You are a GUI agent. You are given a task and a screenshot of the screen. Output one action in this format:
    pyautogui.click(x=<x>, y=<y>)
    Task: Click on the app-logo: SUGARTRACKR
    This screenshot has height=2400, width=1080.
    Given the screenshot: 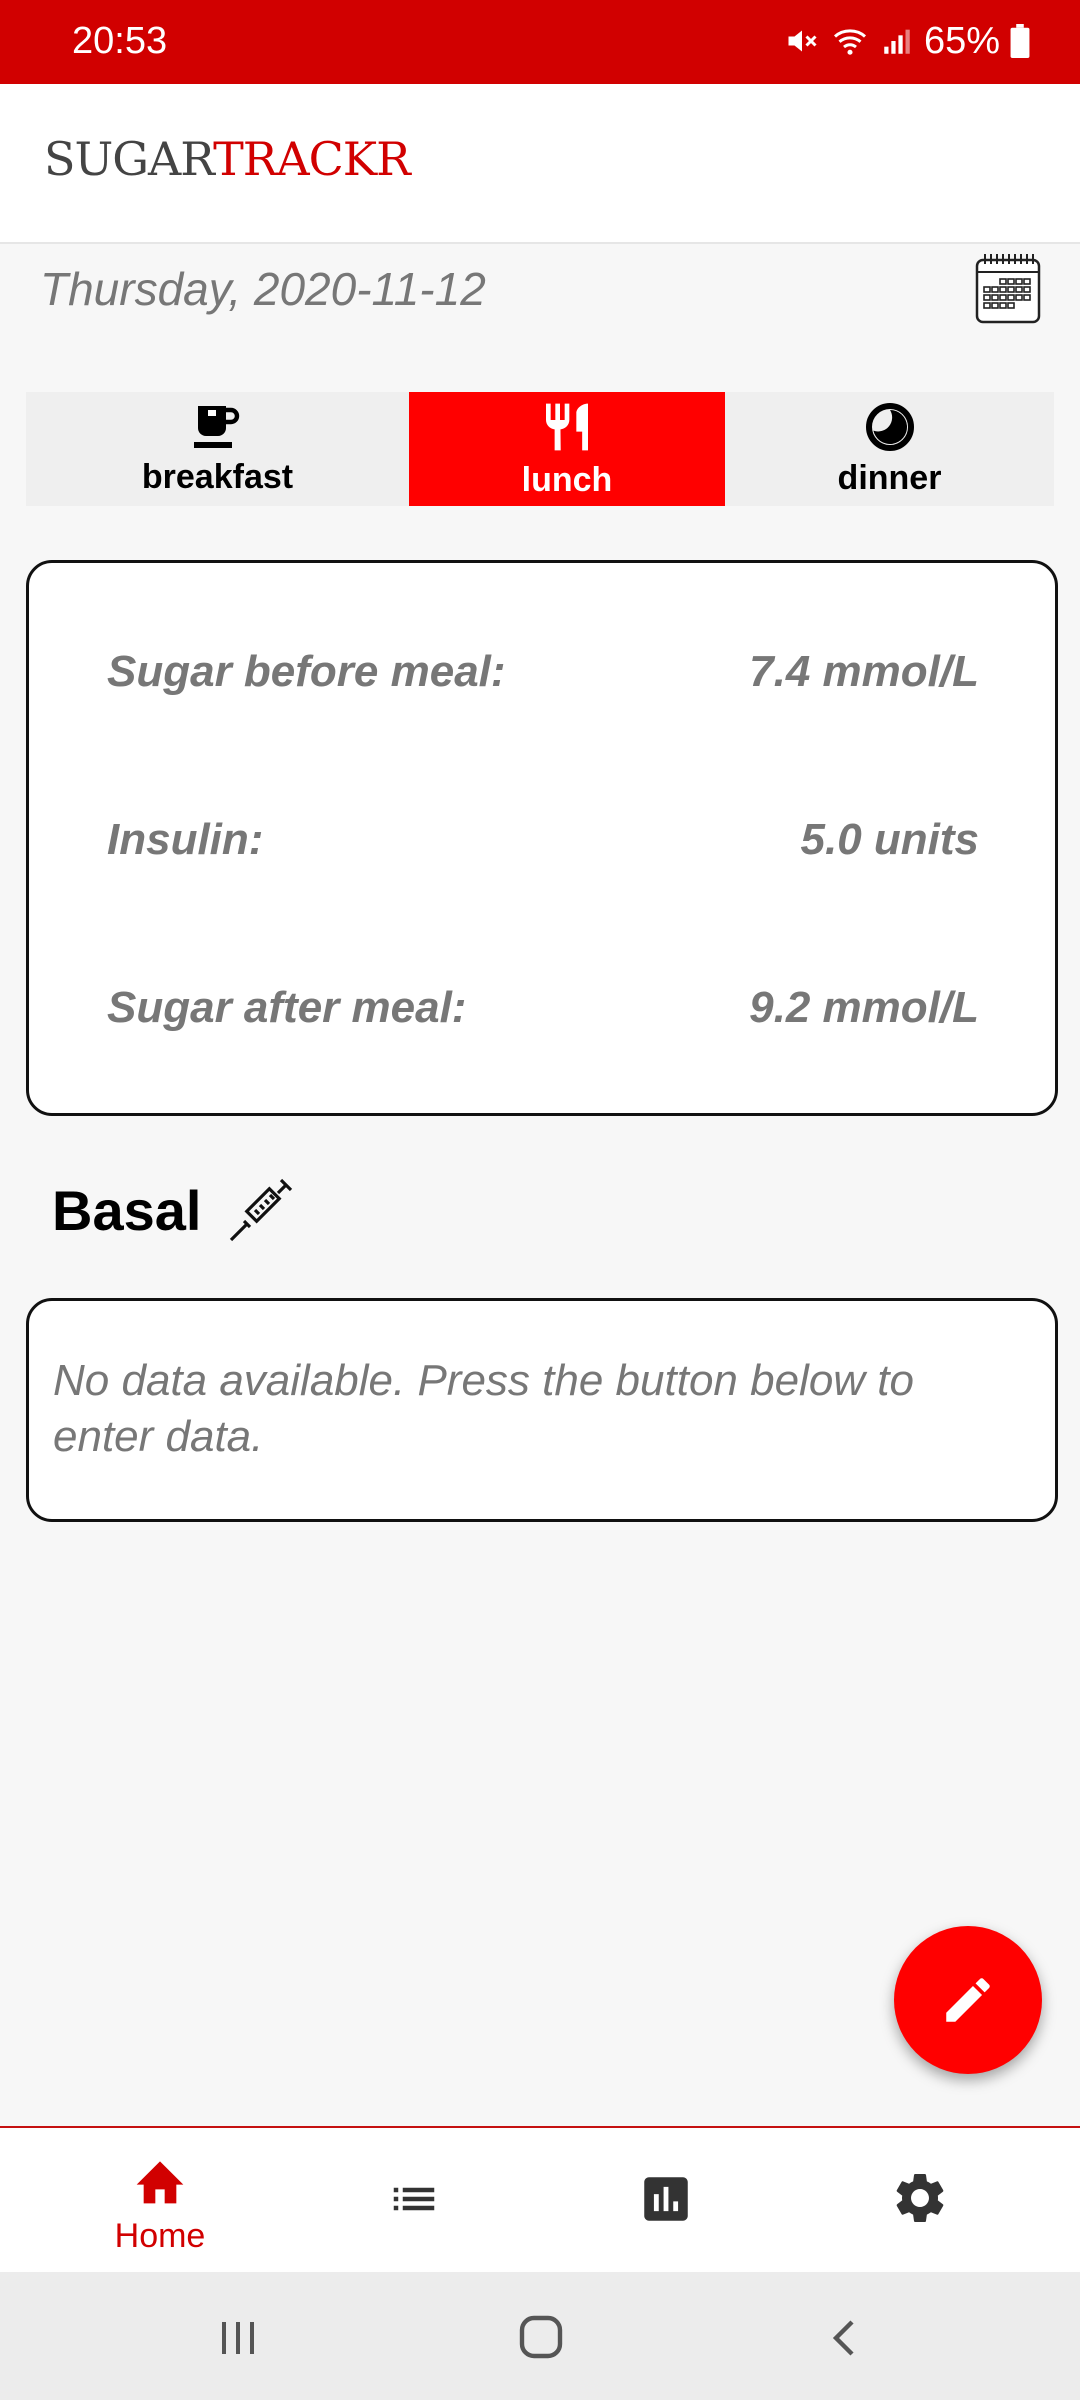 What is the action you would take?
    pyautogui.click(x=227, y=159)
    